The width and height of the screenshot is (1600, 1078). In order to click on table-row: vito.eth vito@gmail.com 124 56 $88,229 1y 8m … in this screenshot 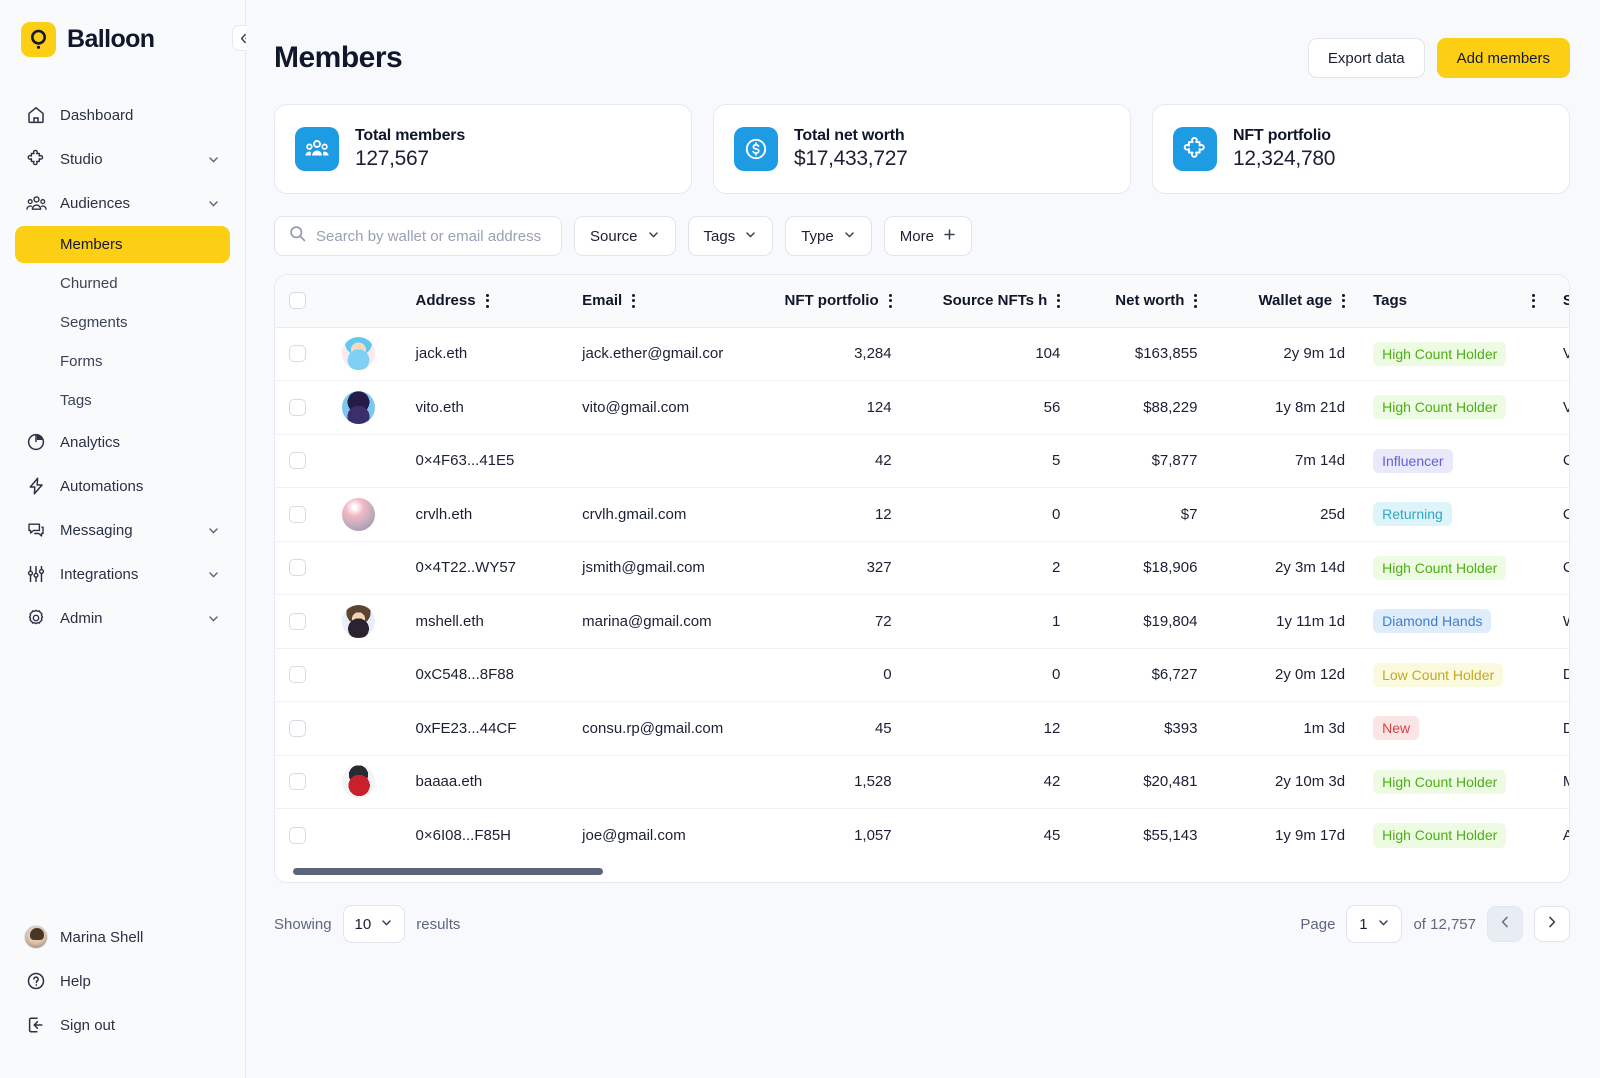, I will do `click(922, 407)`.